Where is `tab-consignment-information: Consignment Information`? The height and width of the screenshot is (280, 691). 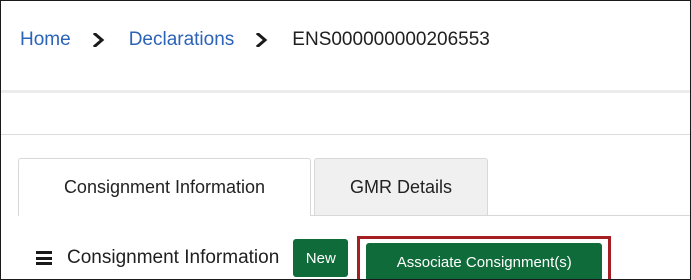 tab-consignment-information: Consignment Information is located at coordinates (164, 187).